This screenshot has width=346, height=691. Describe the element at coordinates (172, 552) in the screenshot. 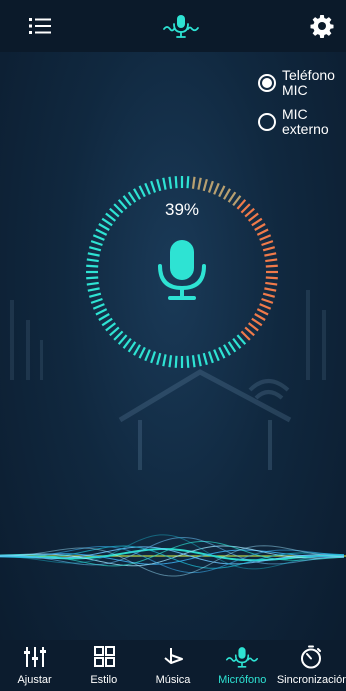

I see `wave-line` at that location.